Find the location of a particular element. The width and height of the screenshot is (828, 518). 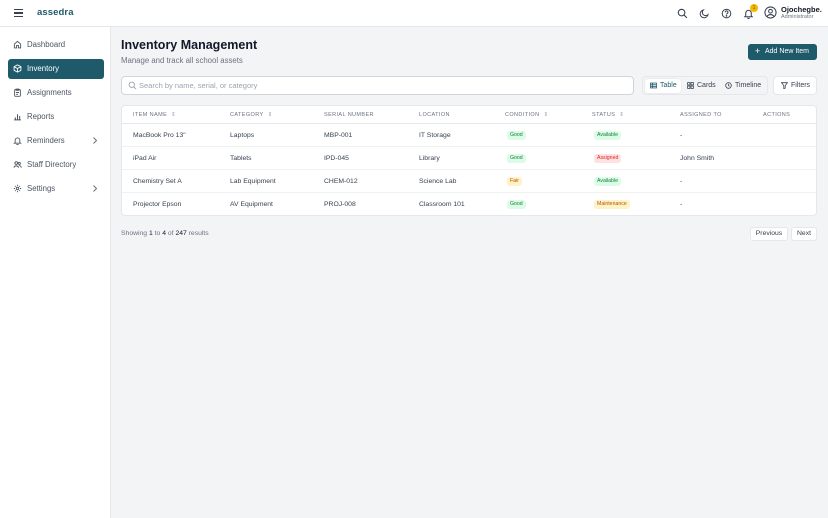

item-category: Laptops is located at coordinates (242, 135).